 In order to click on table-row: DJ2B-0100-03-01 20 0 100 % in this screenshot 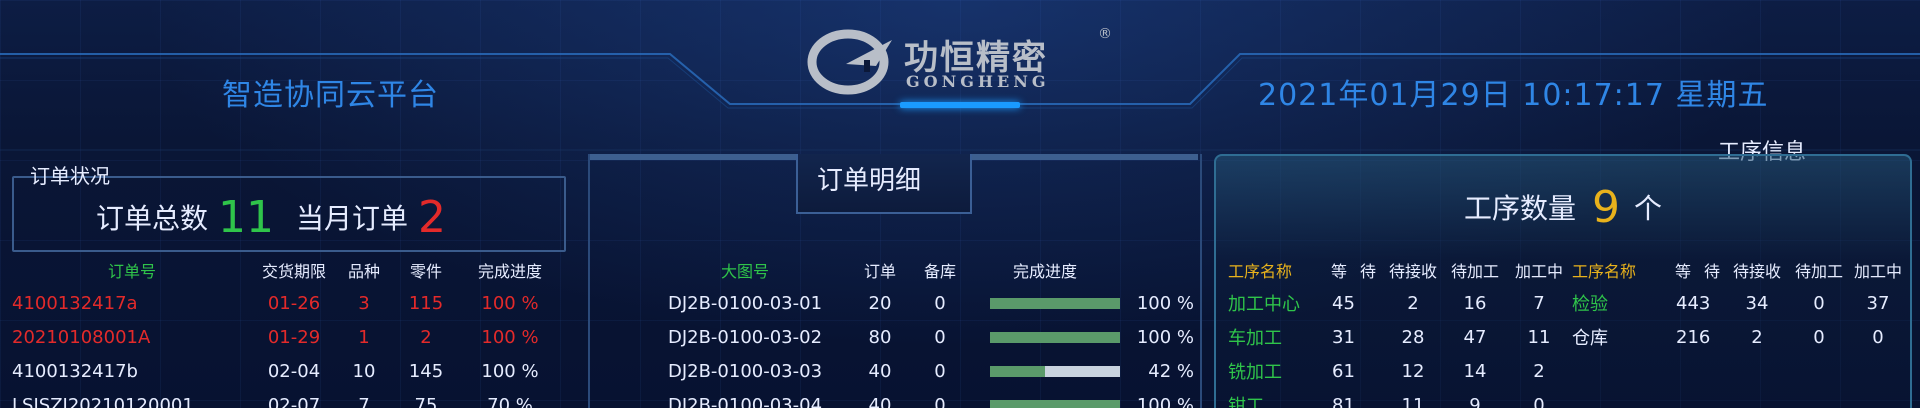, I will do `click(917, 303)`.